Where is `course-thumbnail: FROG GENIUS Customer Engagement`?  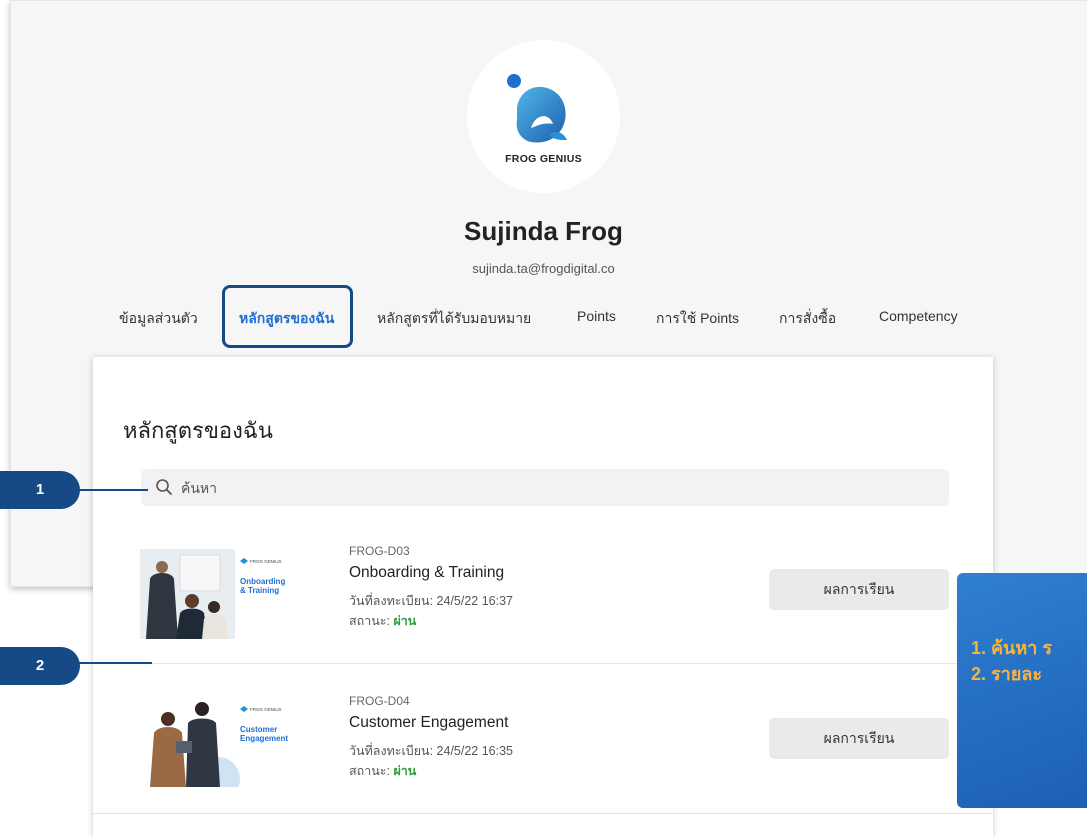 course-thumbnail: FROG GENIUS Customer Engagement is located at coordinates (235, 749).